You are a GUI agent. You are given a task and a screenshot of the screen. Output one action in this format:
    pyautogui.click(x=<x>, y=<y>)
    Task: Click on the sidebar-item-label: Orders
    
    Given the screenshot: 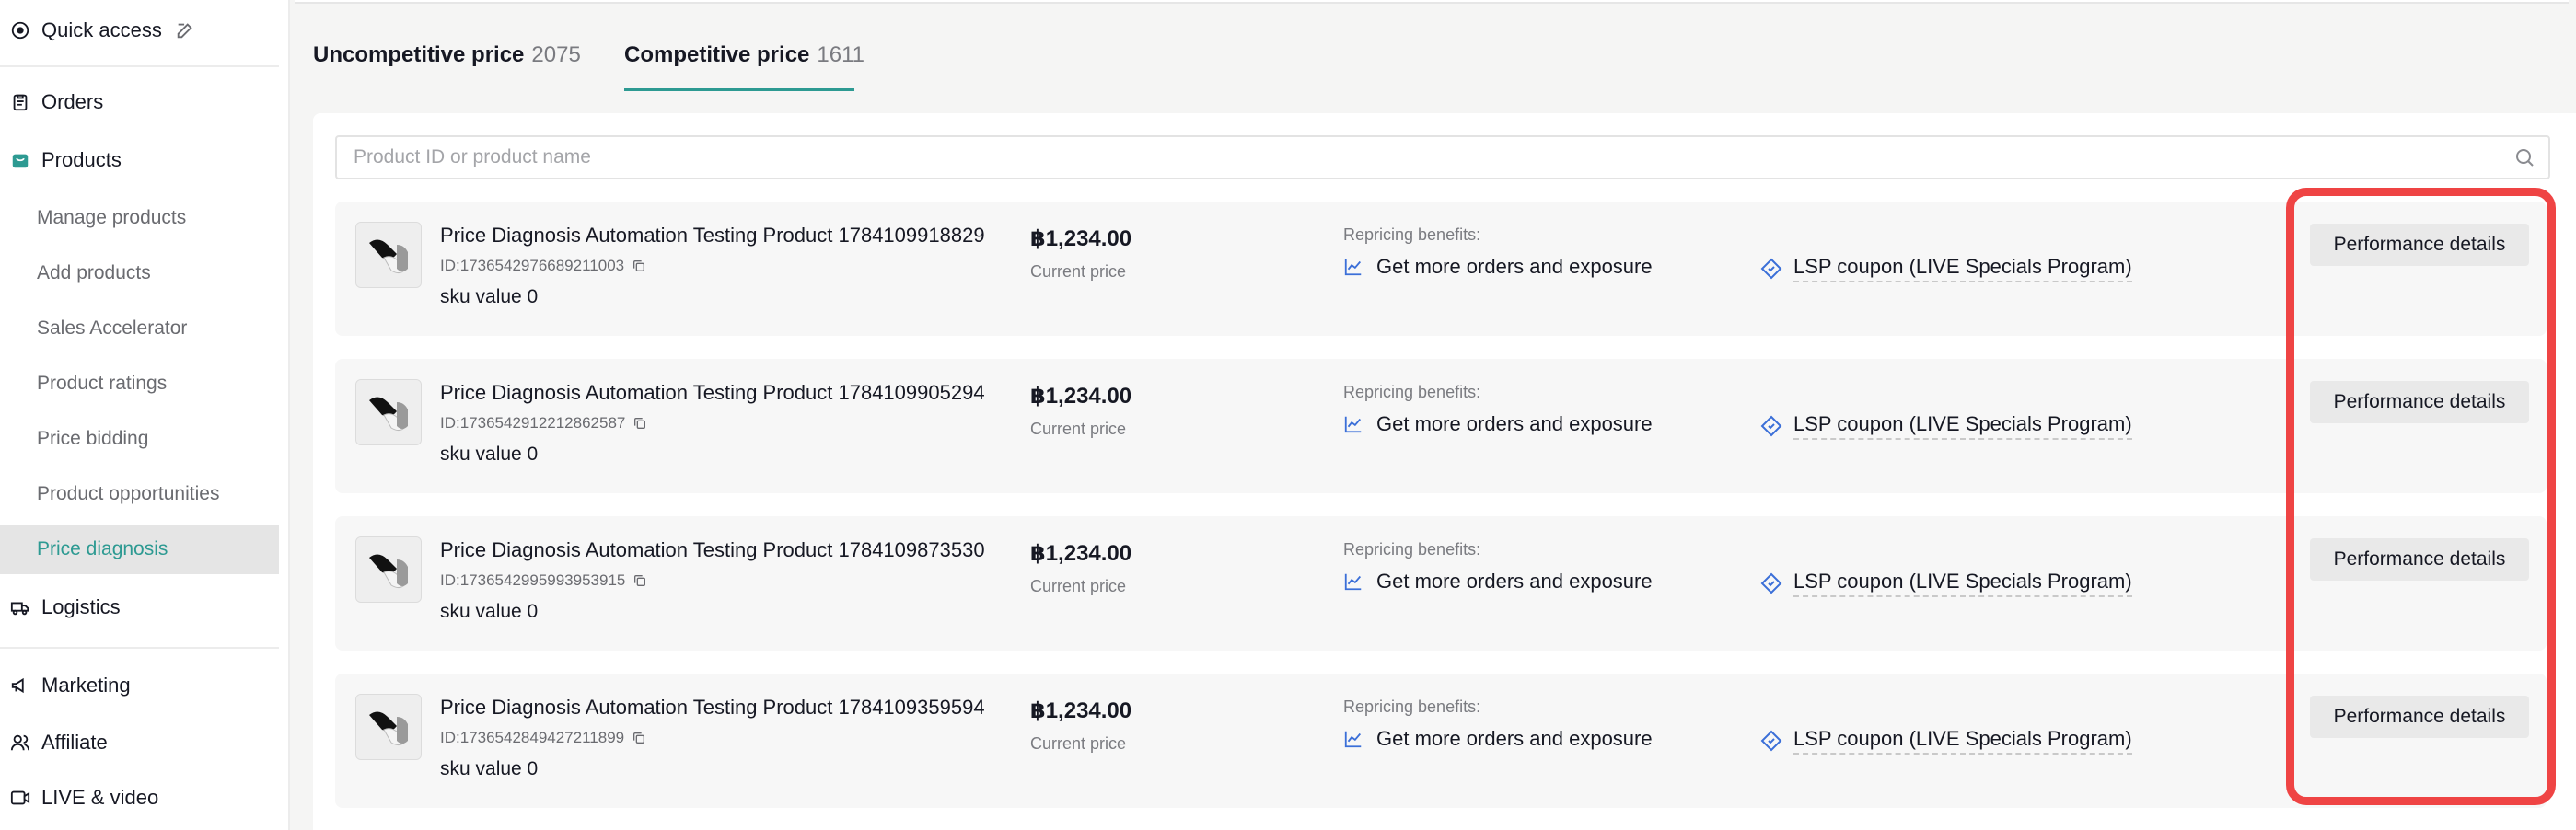 What is the action you would take?
    pyautogui.click(x=72, y=101)
    